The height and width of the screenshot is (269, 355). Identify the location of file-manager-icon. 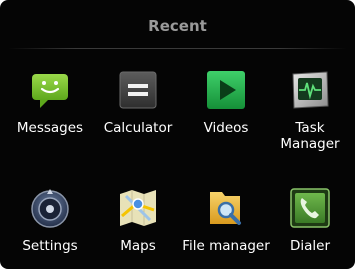
(225, 208).